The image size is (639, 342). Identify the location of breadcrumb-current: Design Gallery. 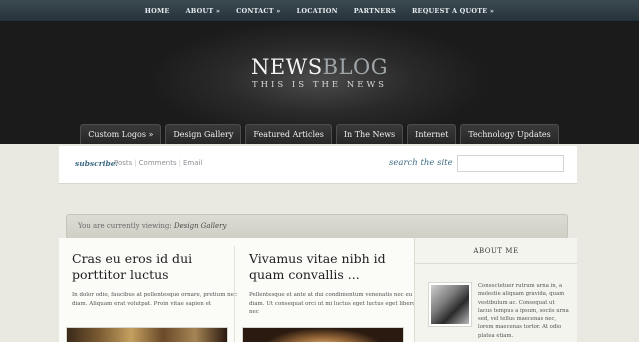
(200, 226).